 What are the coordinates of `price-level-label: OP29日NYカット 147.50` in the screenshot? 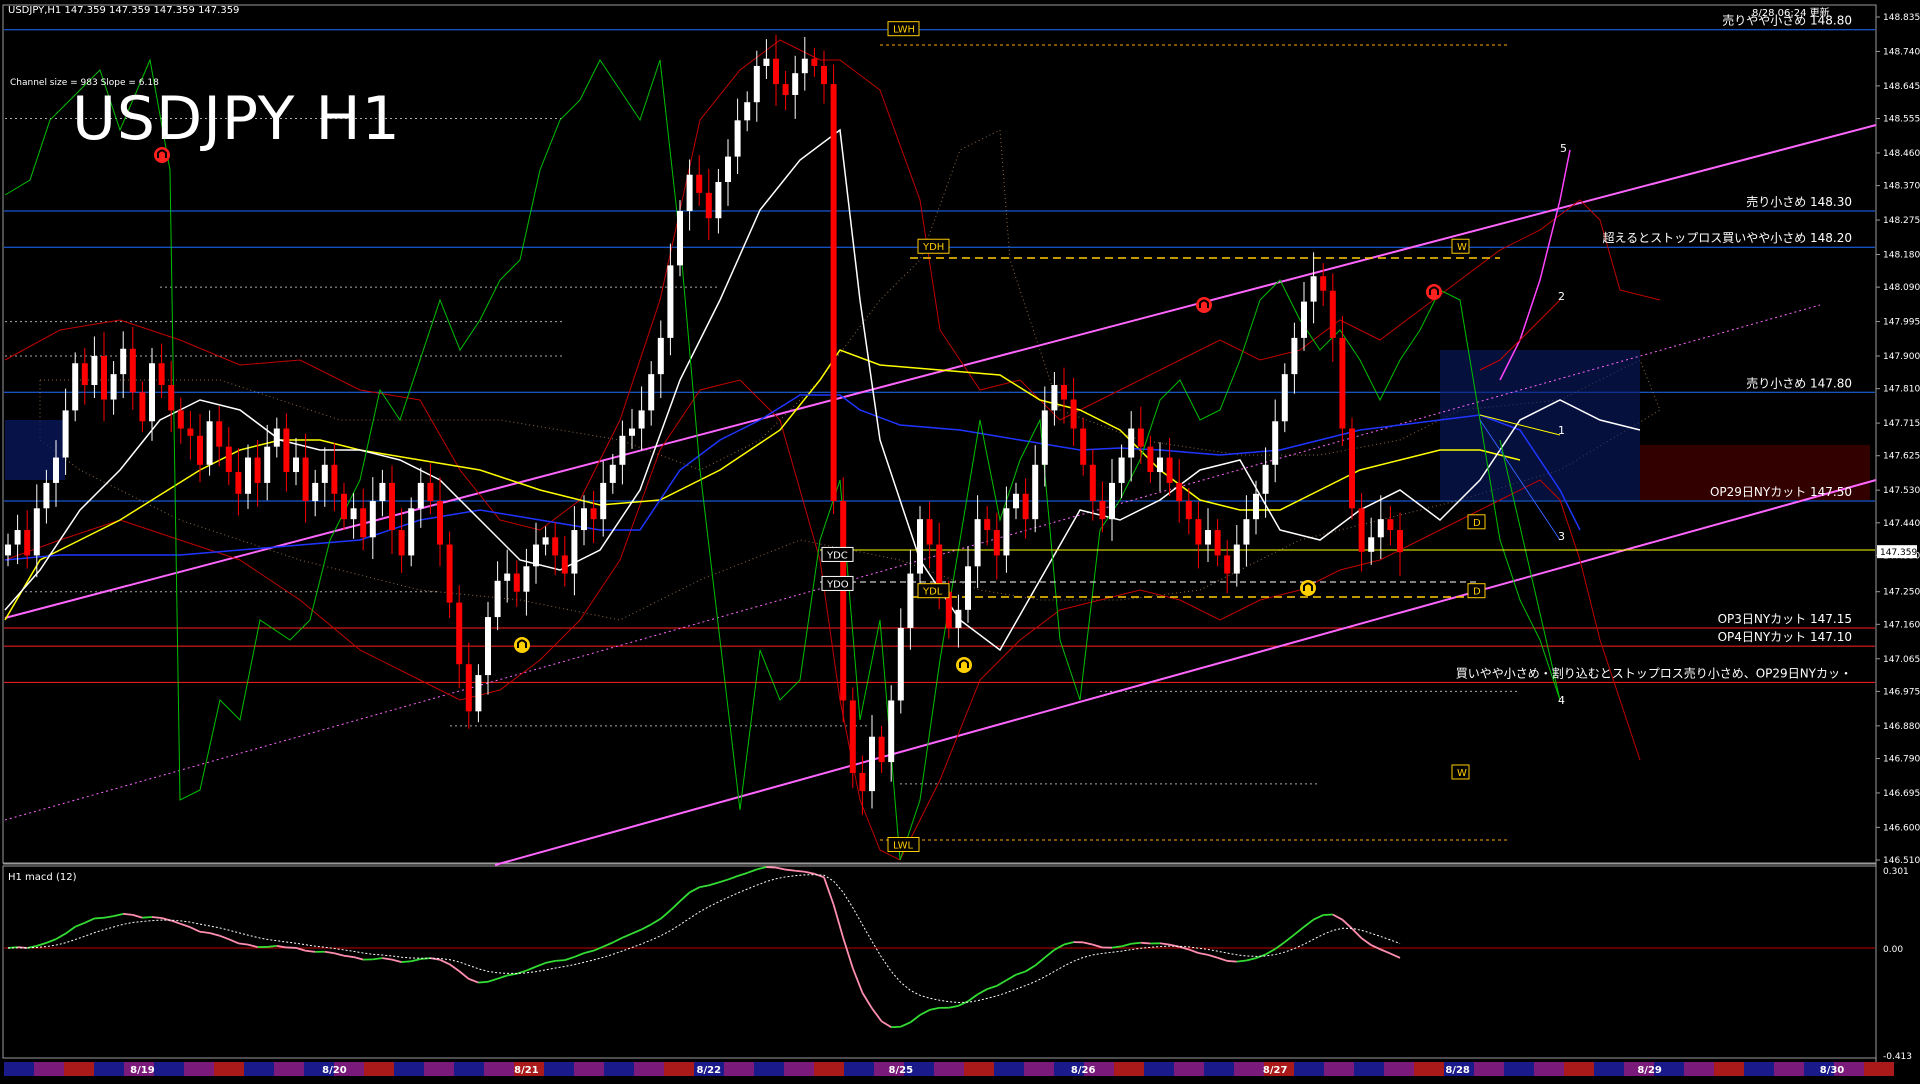 It's located at (1781, 492).